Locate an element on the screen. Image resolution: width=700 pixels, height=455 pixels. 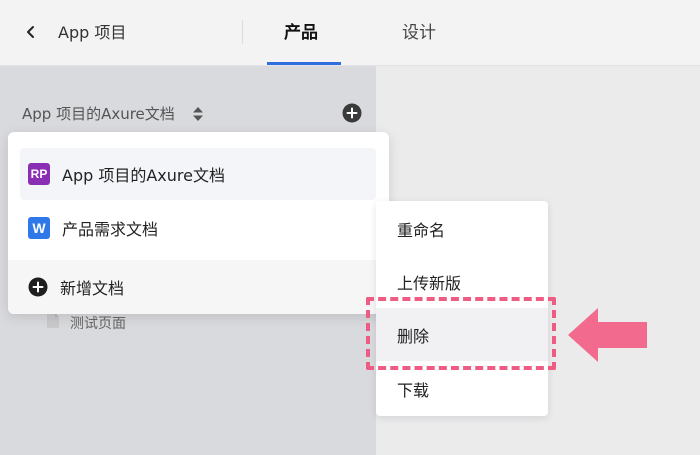
new-document-button: 新增文档 is located at coordinates (198, 287).